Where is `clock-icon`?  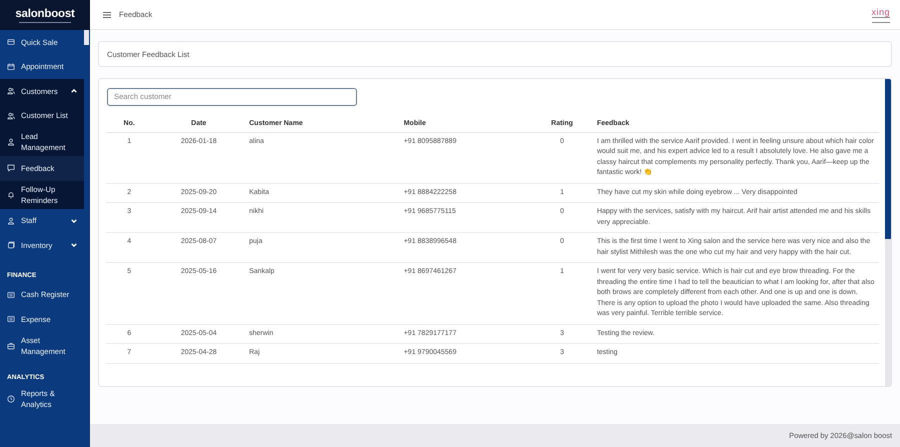
clock-icon is located at coordinates (11, 398).